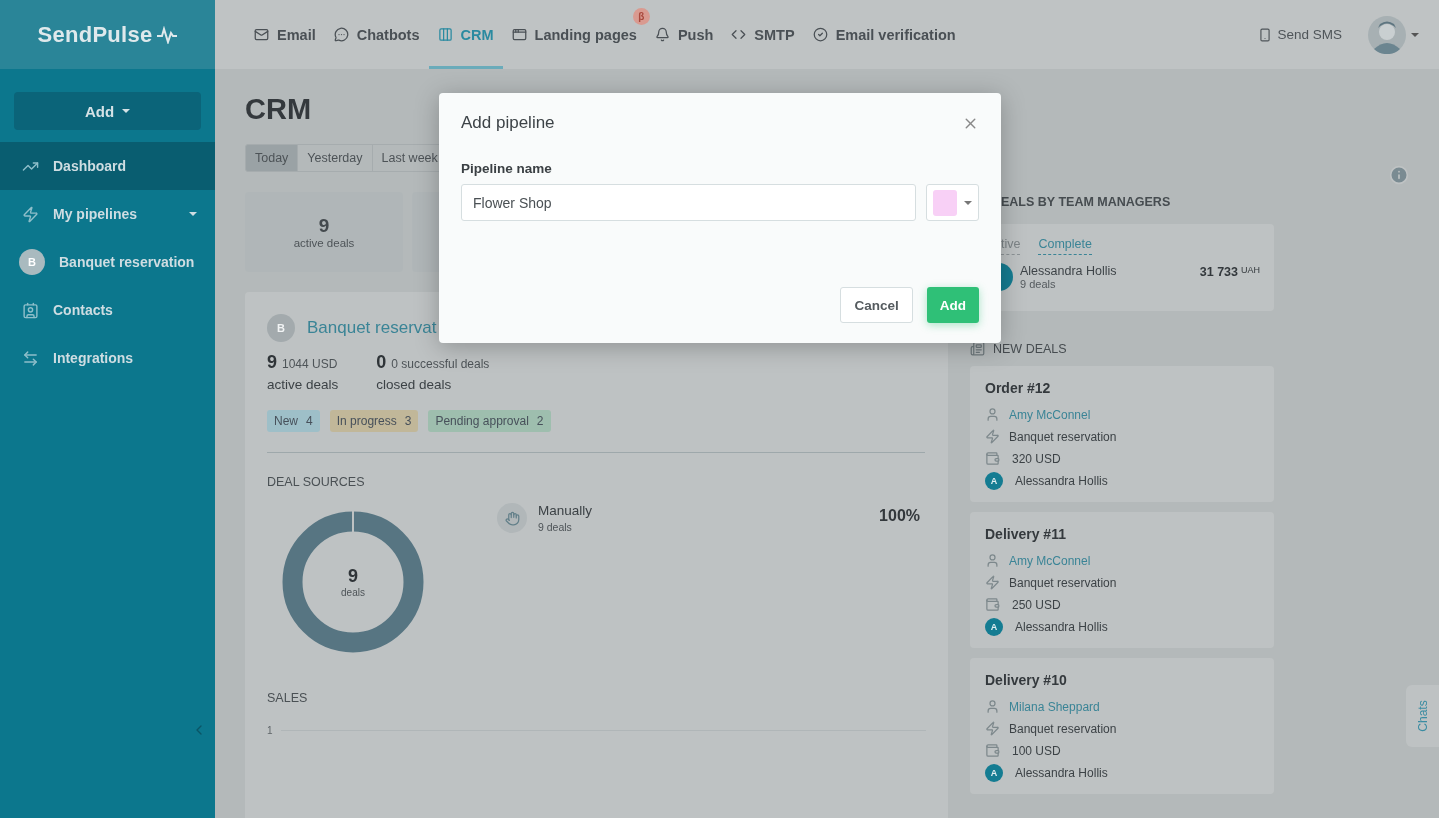 The height and width of the screenshot is (818, 1439). What do you see at coordinates (489, 421) in the screenshot?
I see `stage-tag: Pending approval 2` at bounding box center [489, 421].